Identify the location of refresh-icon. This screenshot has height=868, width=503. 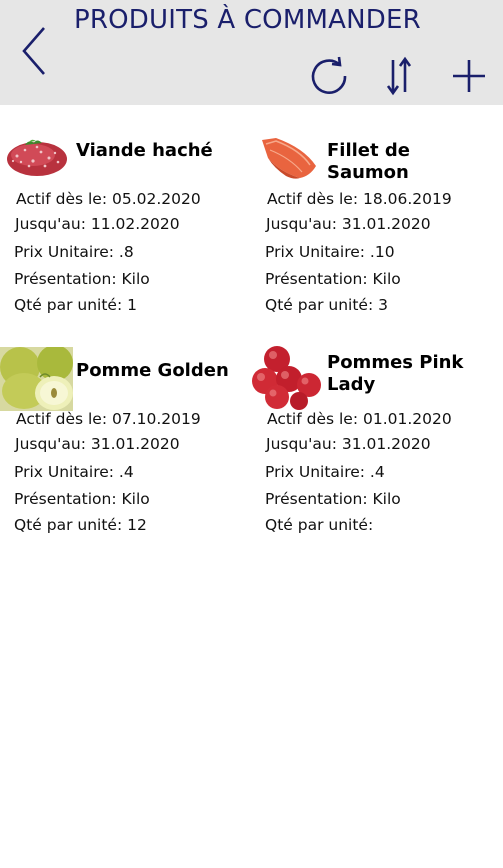
(329, 75).